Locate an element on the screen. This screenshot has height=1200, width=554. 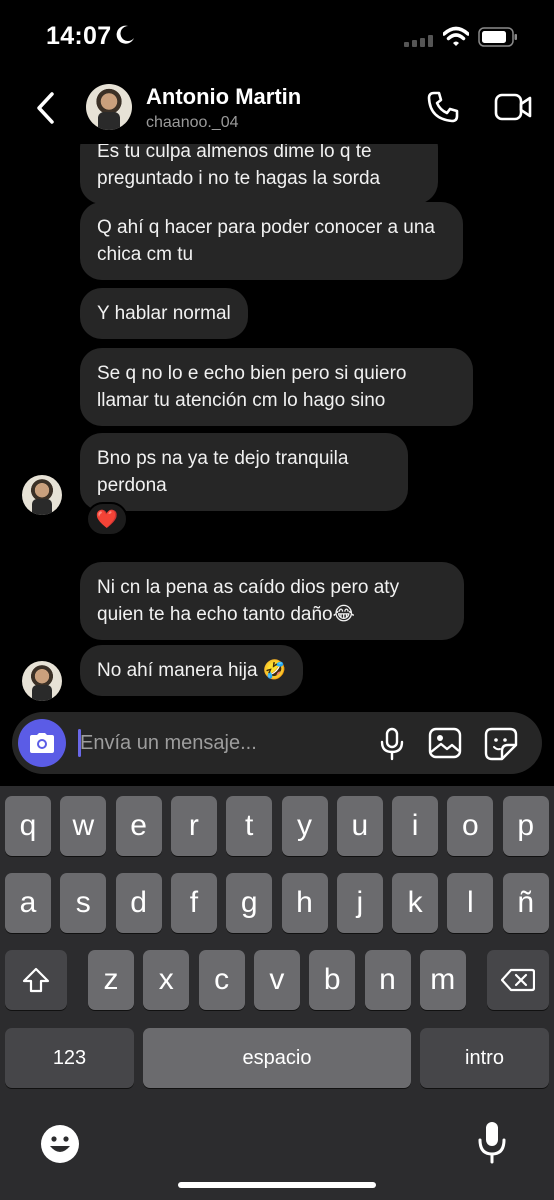
key-d: d is located at coordinates (138, 903).